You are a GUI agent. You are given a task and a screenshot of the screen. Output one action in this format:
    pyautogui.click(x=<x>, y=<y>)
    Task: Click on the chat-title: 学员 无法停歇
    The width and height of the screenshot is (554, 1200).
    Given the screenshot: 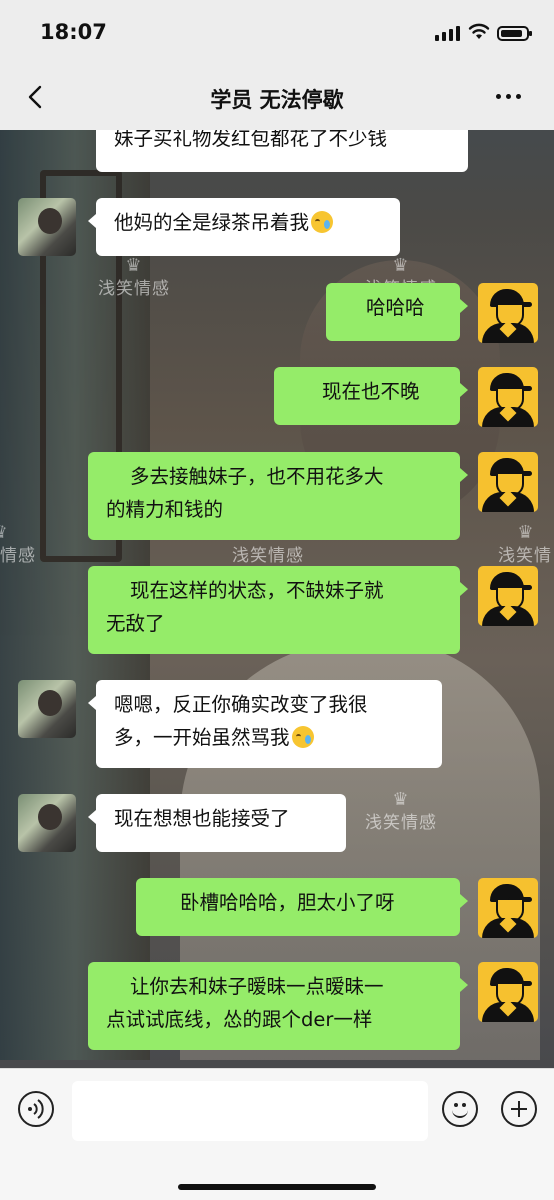 What is the action you would take?
    pyautogui.click(x=277, y=100)
    